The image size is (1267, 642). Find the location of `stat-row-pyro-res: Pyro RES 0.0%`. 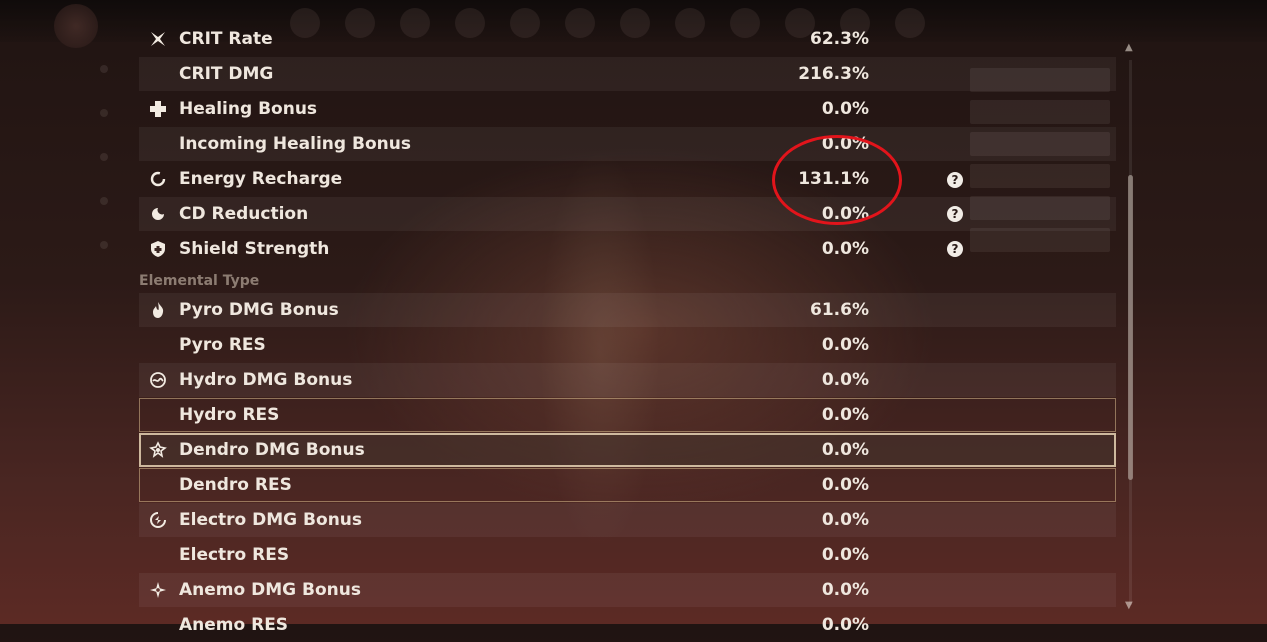

stat-row-pyro-res: Pyro RES 0.0% is located at coordinates (627, 345).